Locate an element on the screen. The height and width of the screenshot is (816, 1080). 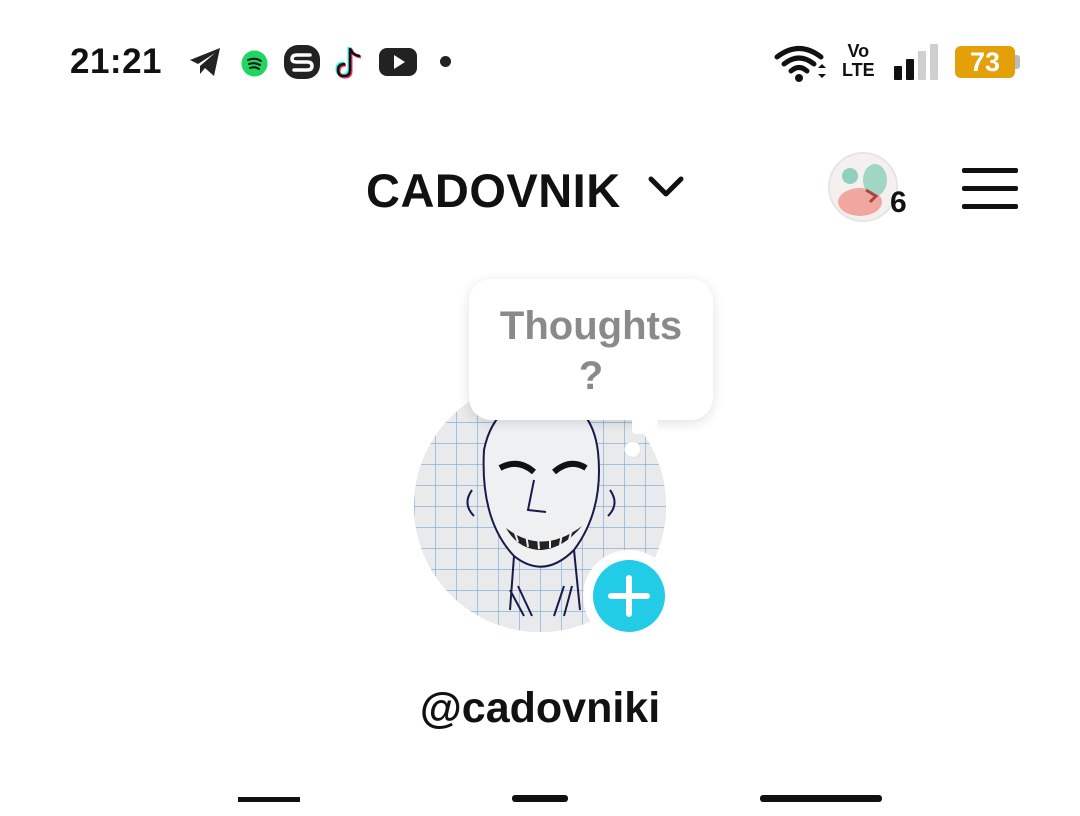
account-switcher-label: CADOVNIK is located at coordinates (493, 190).